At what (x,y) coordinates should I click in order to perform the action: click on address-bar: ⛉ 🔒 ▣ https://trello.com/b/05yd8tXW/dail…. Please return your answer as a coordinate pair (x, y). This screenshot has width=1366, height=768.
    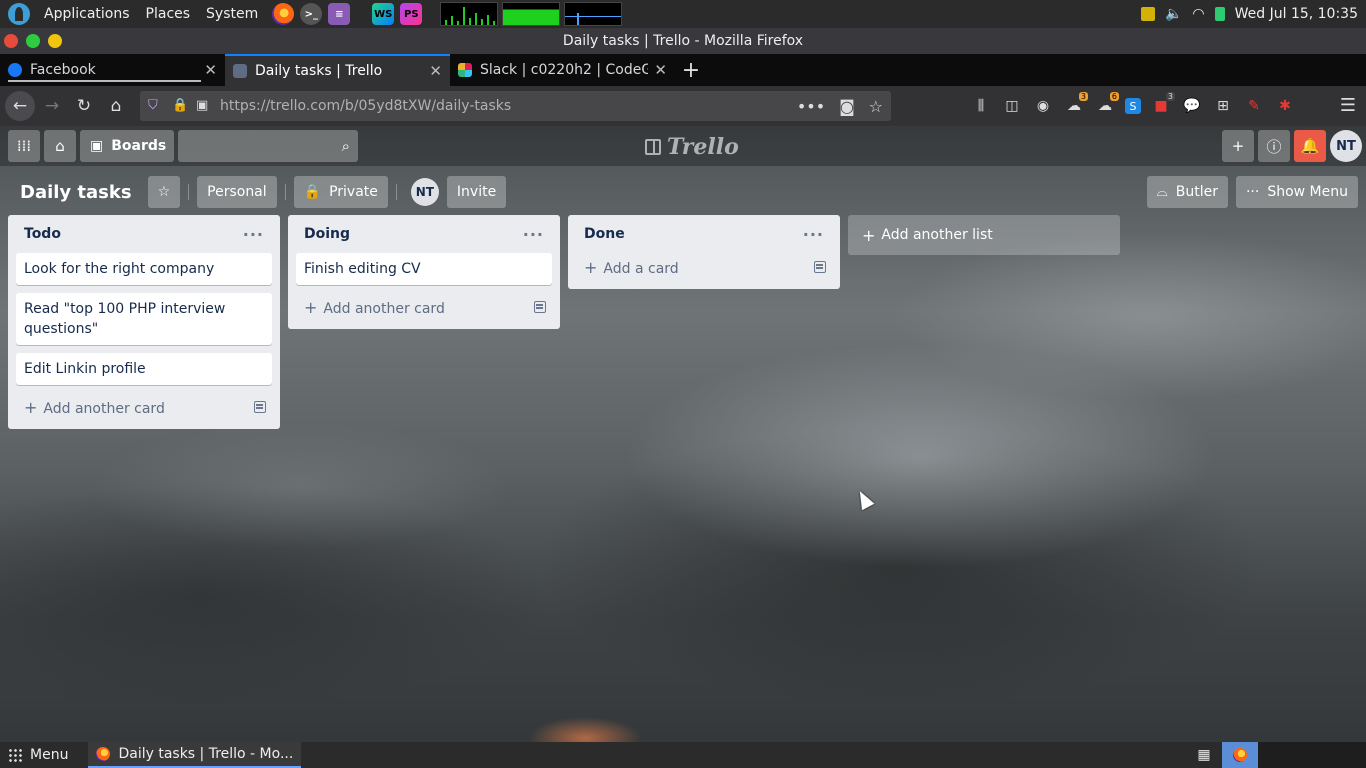
    Looking at the image, I should click on (515, 106).